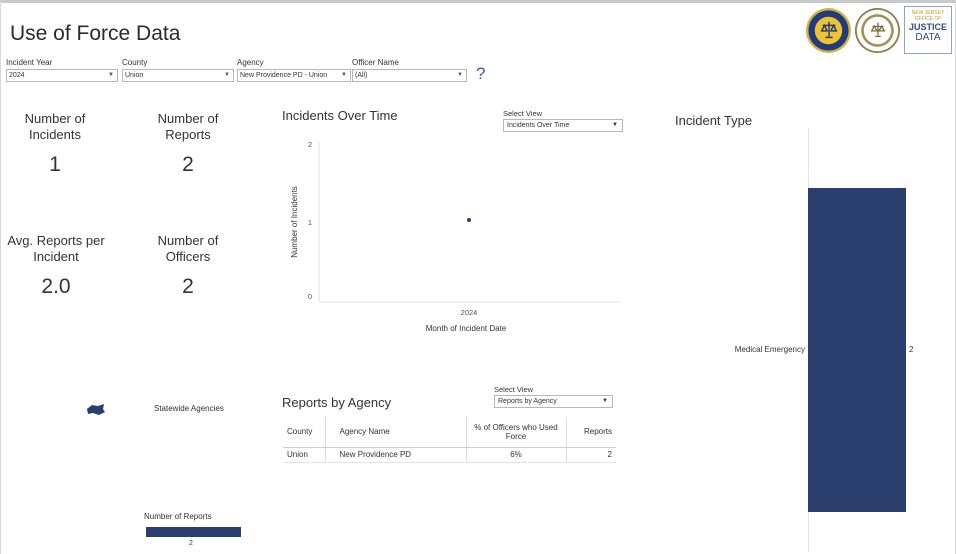 This screenshot has height=554, width=956. I want to click on column-header-pct-officers: % of Officers who Used Force, so click(516, 432).